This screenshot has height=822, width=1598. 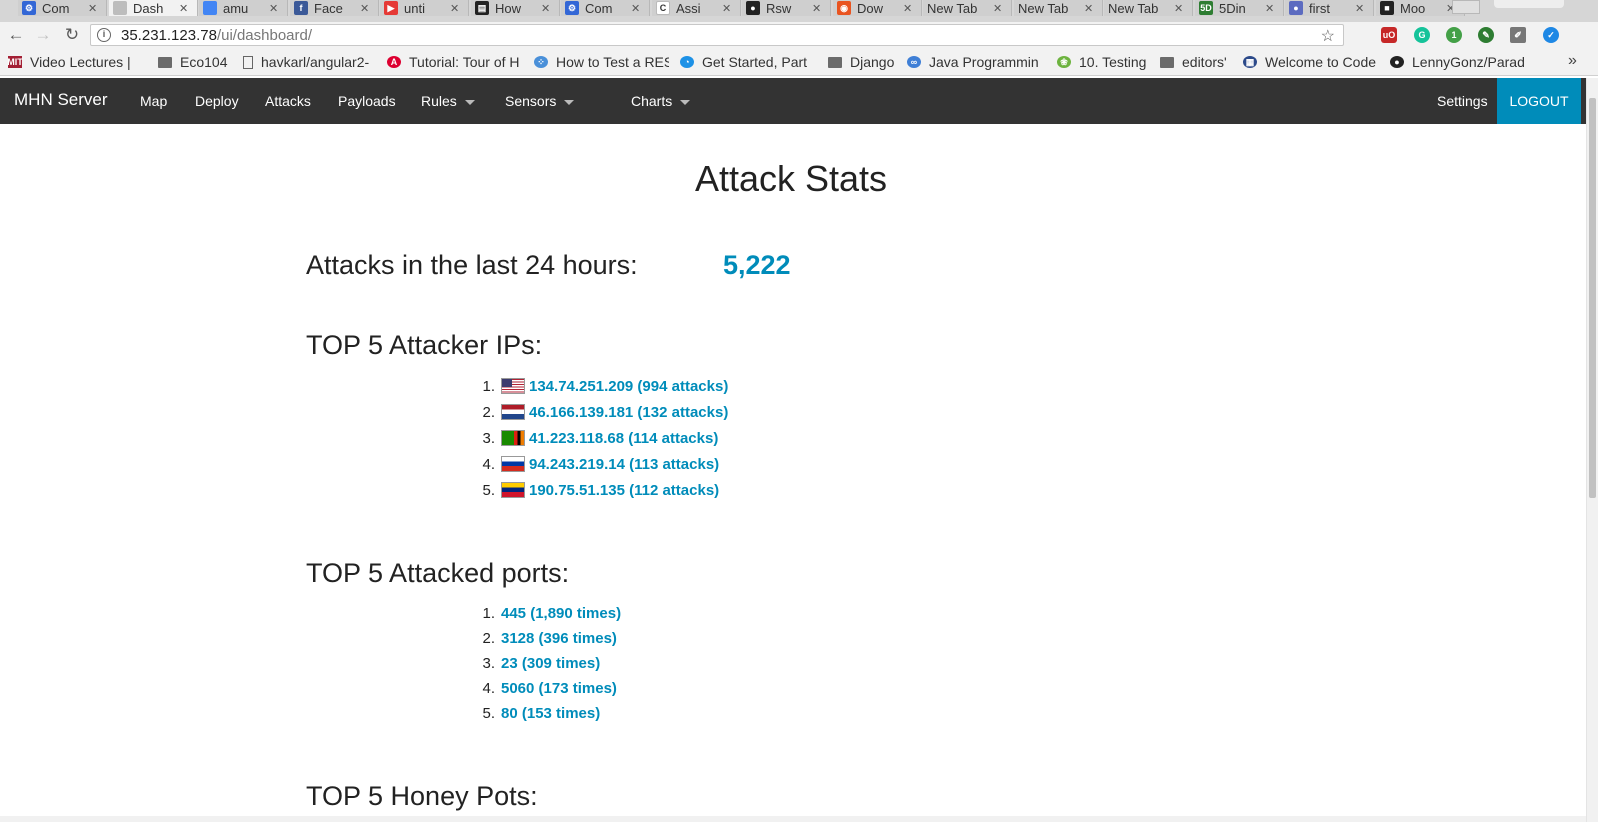 I want to click on nav-deploy-label: Deploy, so click(x=217, y=101).